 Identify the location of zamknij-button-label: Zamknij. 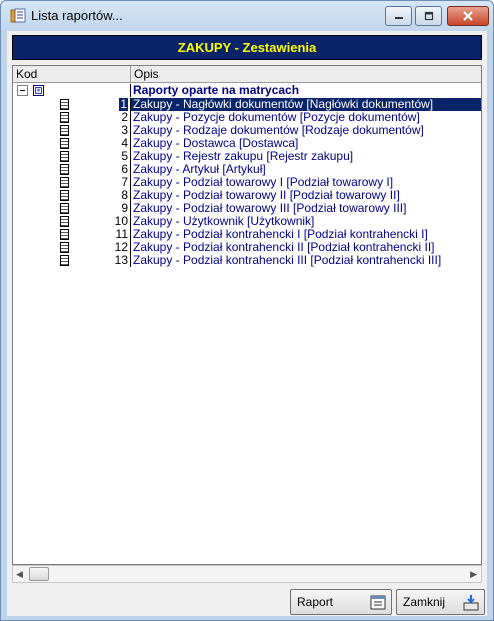
(424, 602).